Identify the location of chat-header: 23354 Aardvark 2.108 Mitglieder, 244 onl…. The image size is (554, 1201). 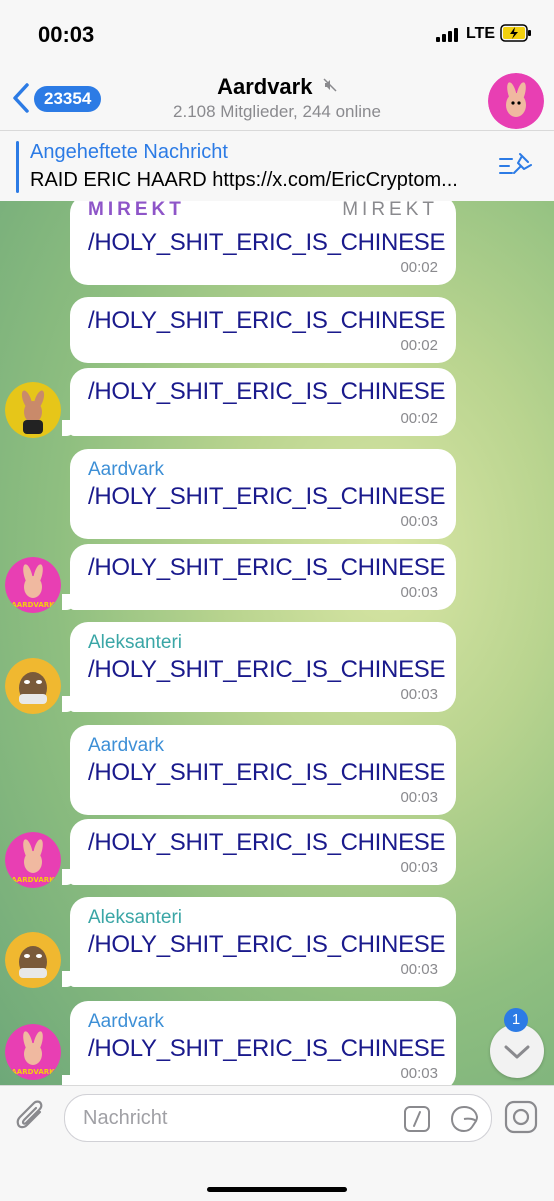
(277, 99).